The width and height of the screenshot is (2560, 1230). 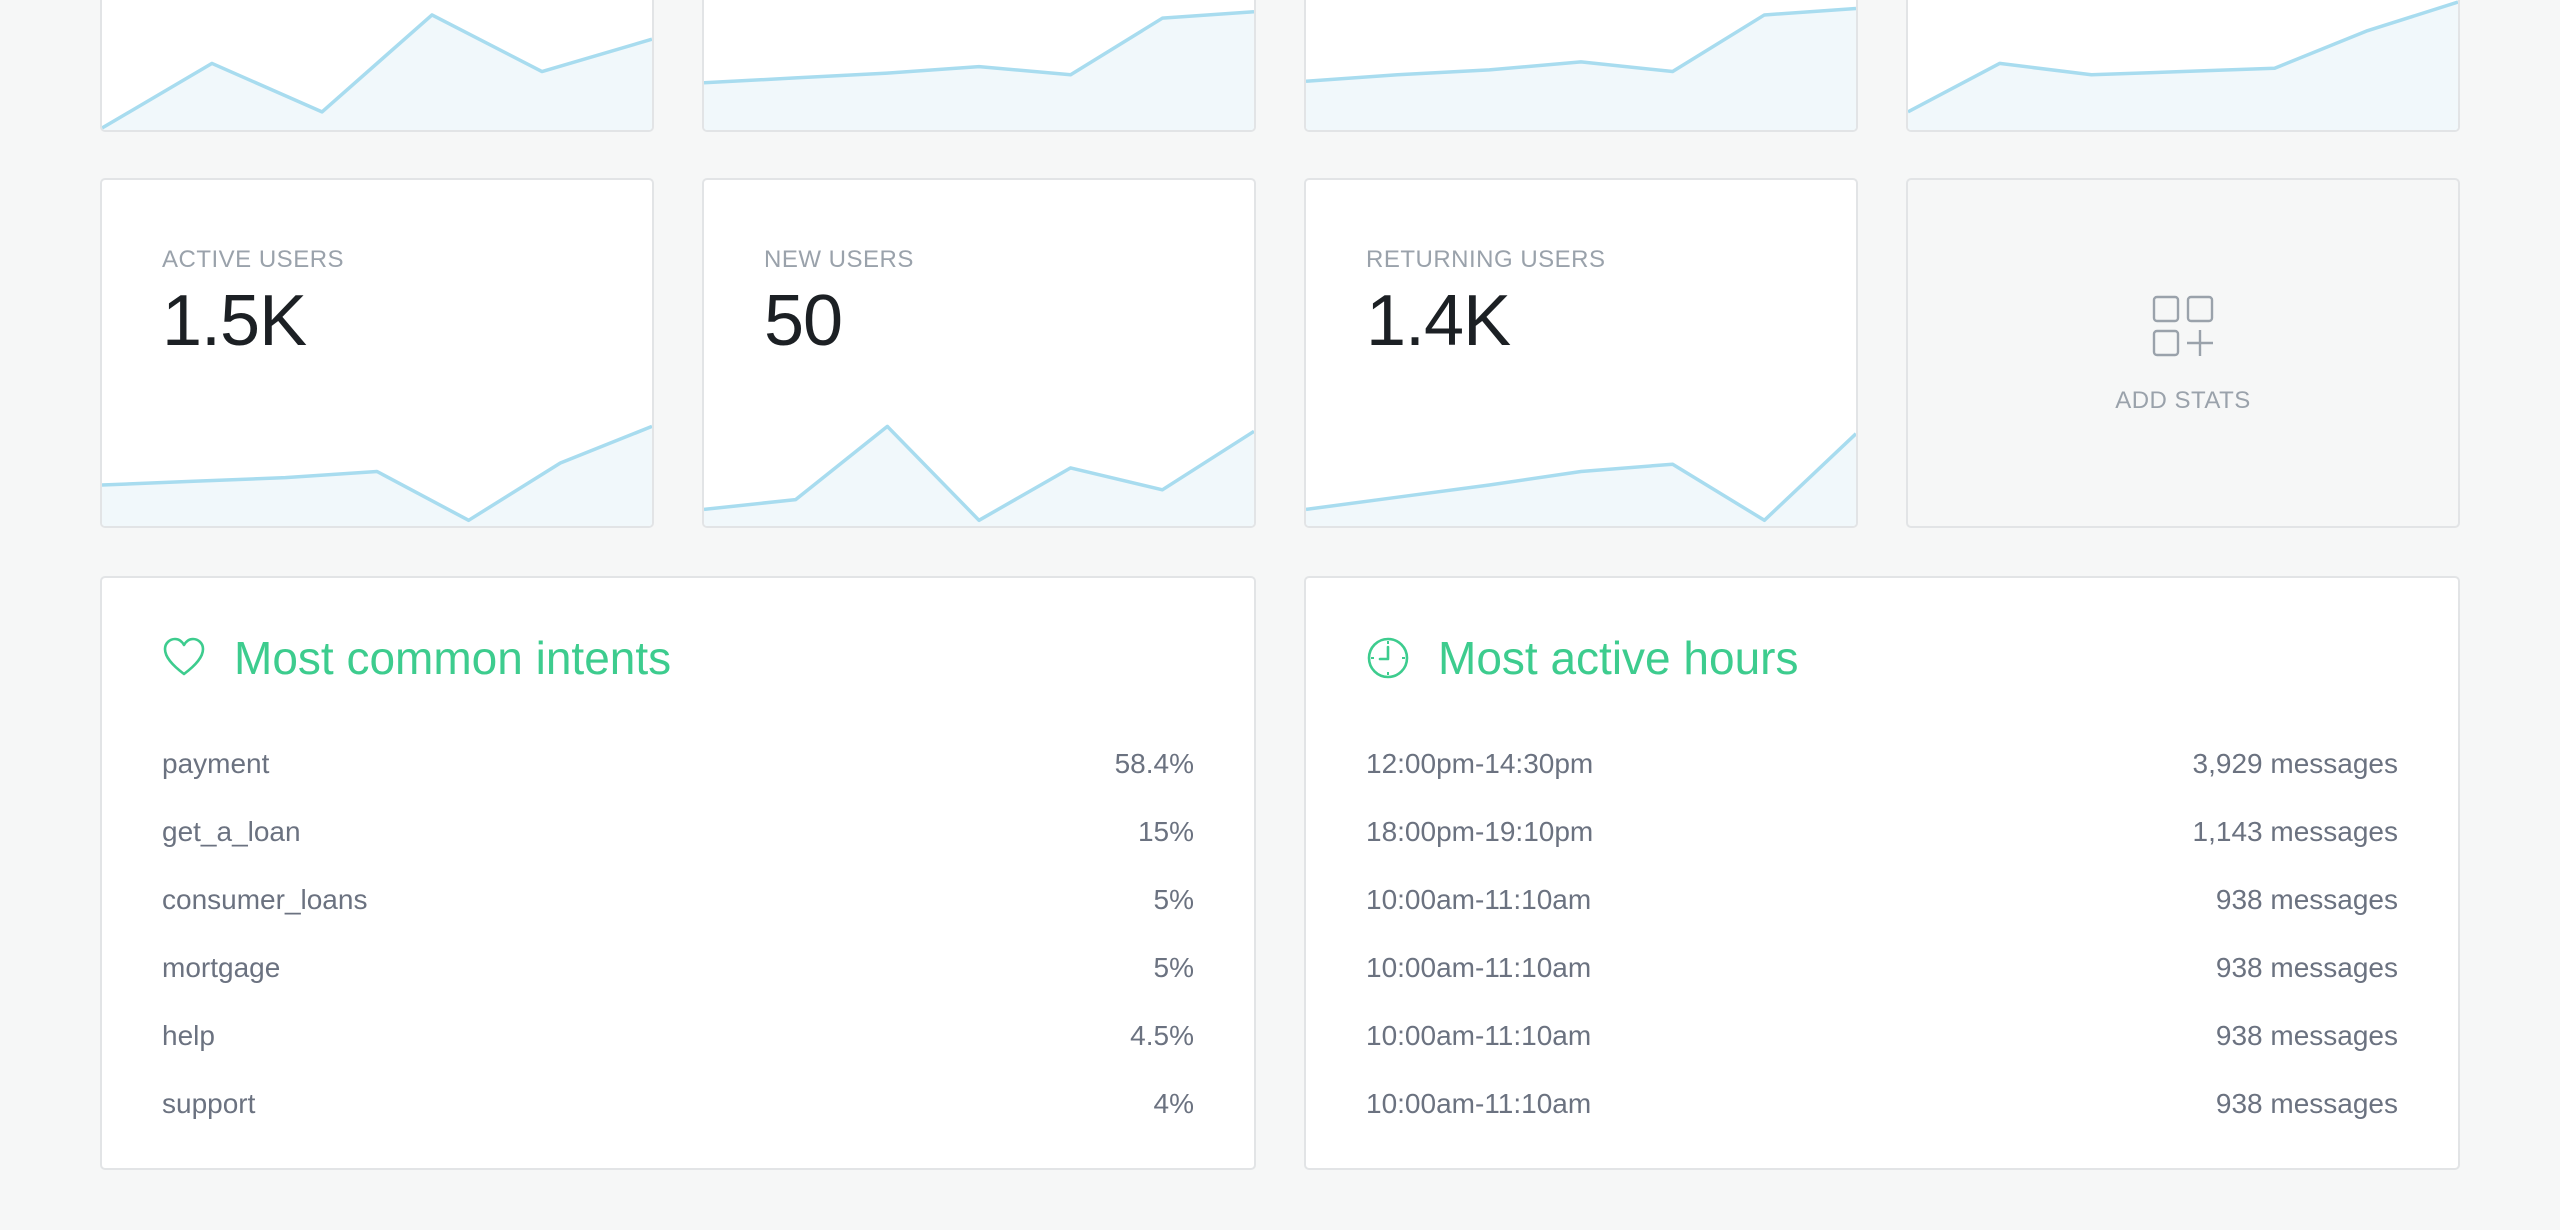 What do you see at coordinates (1486, 259) in the screenshot?
I see `stat-label: RETURNING USERS` at bounding box center [1486, 259].